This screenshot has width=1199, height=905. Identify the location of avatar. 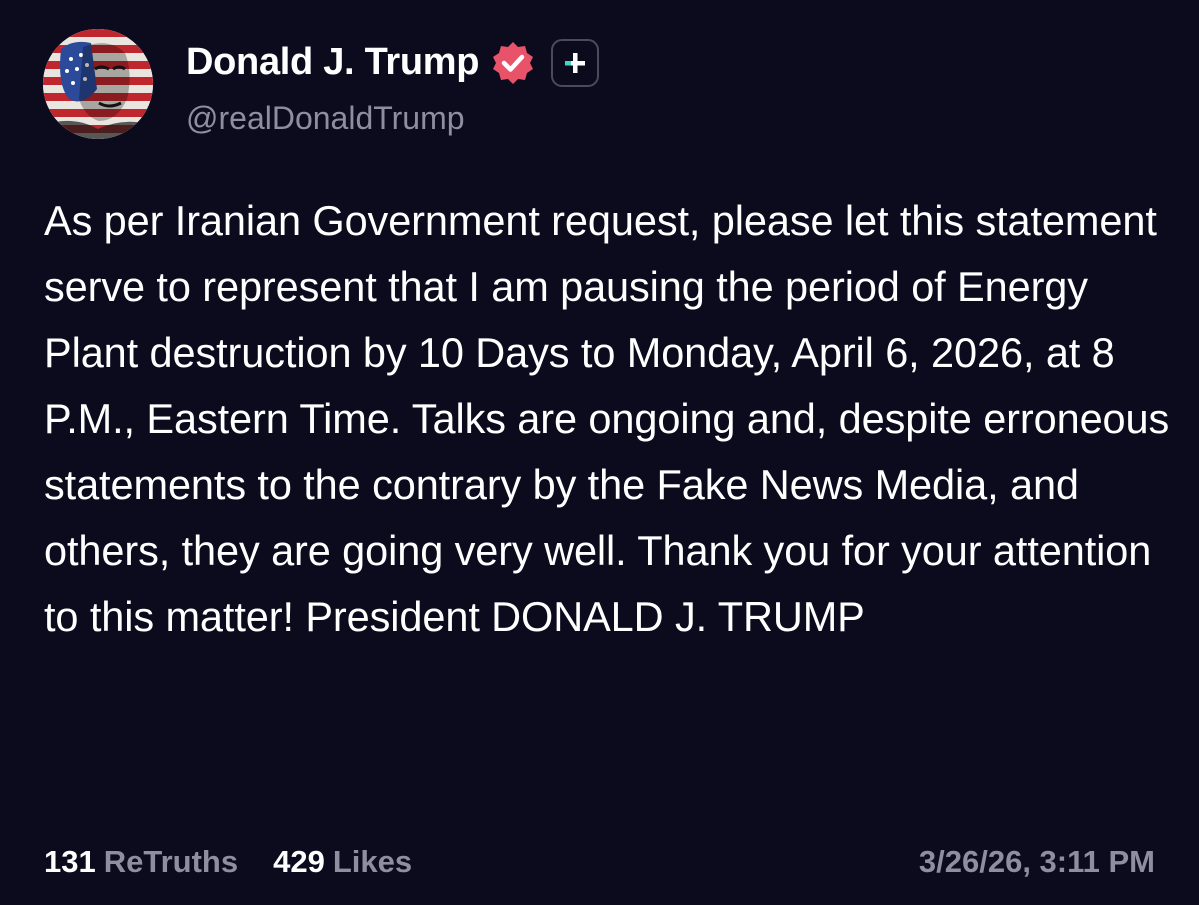
(98, 84).